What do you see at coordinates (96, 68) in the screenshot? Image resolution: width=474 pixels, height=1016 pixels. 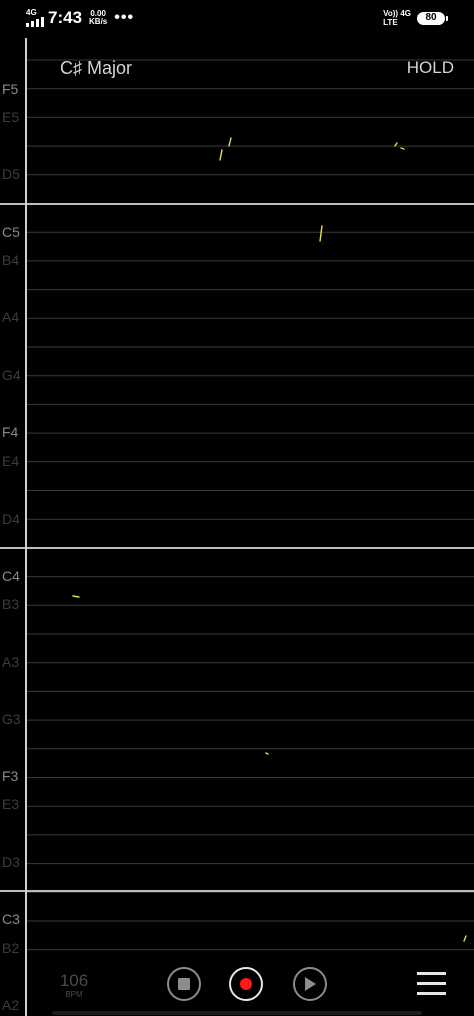 I see `key-signature-label: C♯ Major` at bounding box center [96, 68].